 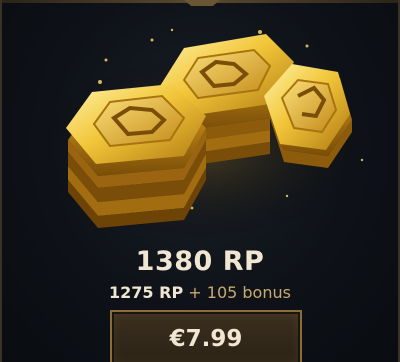 I want to click on buy-price-button: €7.99, so click(x=206, y=336).